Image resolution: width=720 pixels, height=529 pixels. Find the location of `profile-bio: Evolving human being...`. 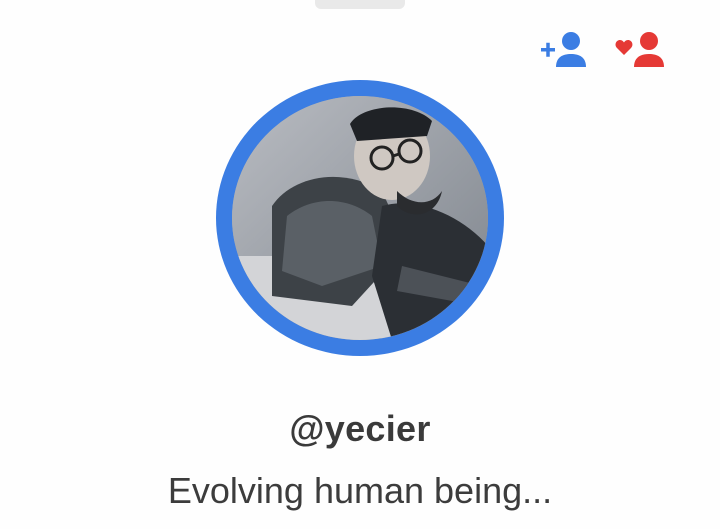

profile-bio: Evolving human being... is located at coordinates (360, 490).